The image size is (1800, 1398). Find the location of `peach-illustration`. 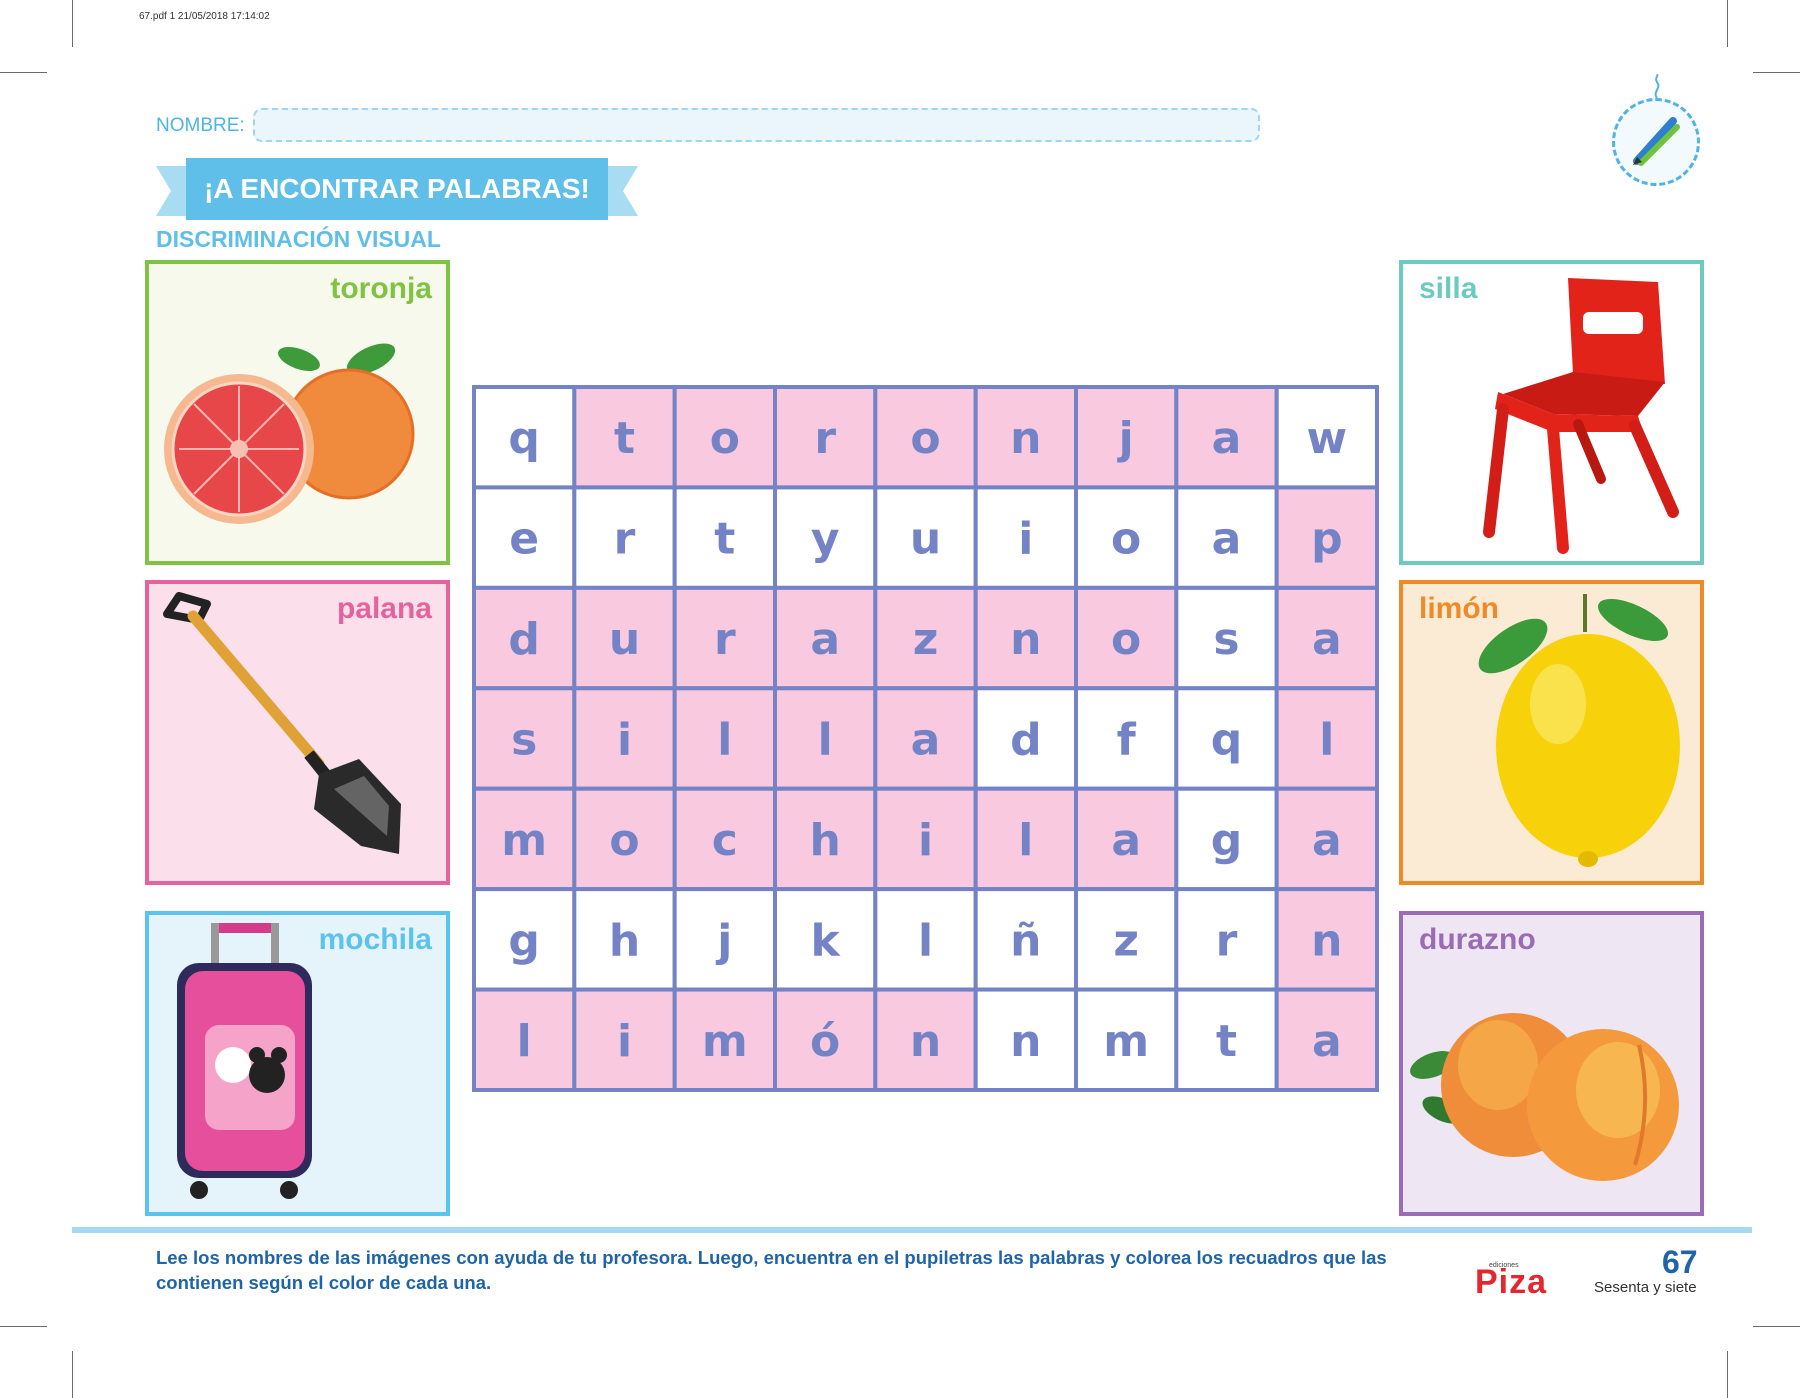

peach-illustration is located at coordinates (1544, 1097).